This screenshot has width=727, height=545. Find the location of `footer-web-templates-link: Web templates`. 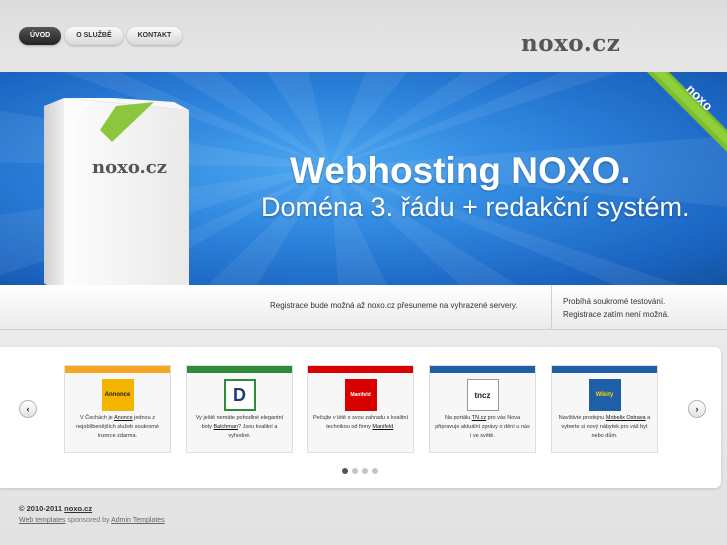

footer-web-templates-link: Web templates is located at coordinates (42, 520).